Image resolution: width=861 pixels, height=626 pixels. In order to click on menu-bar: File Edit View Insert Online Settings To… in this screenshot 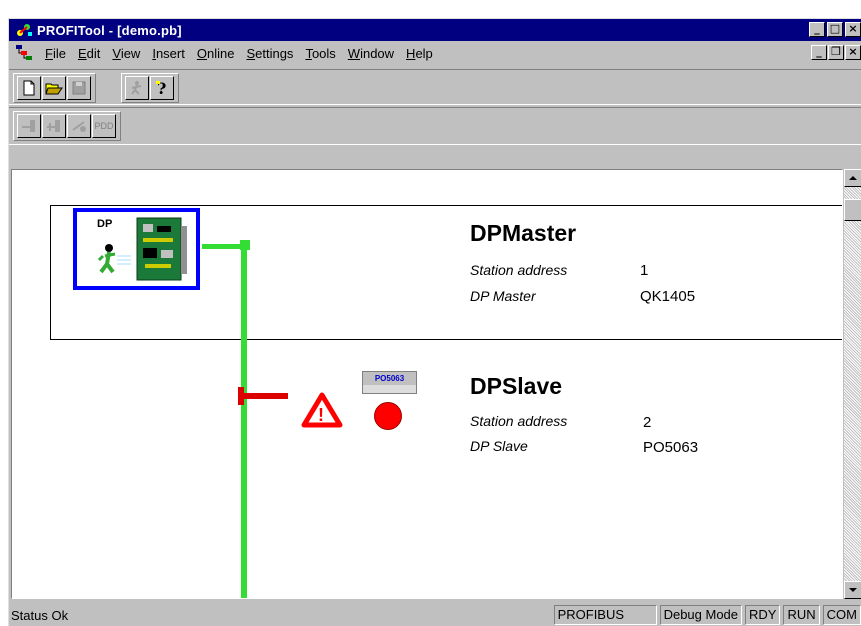, I will do `click(435, 53)`.